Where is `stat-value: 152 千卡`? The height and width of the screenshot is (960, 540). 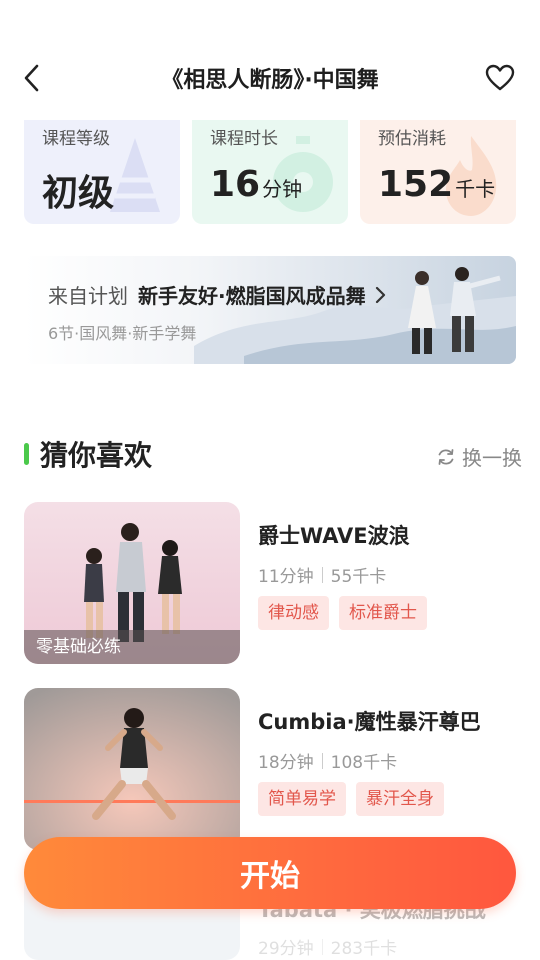 stat-value: 152 千卡 is located at coordinates (437, 184).